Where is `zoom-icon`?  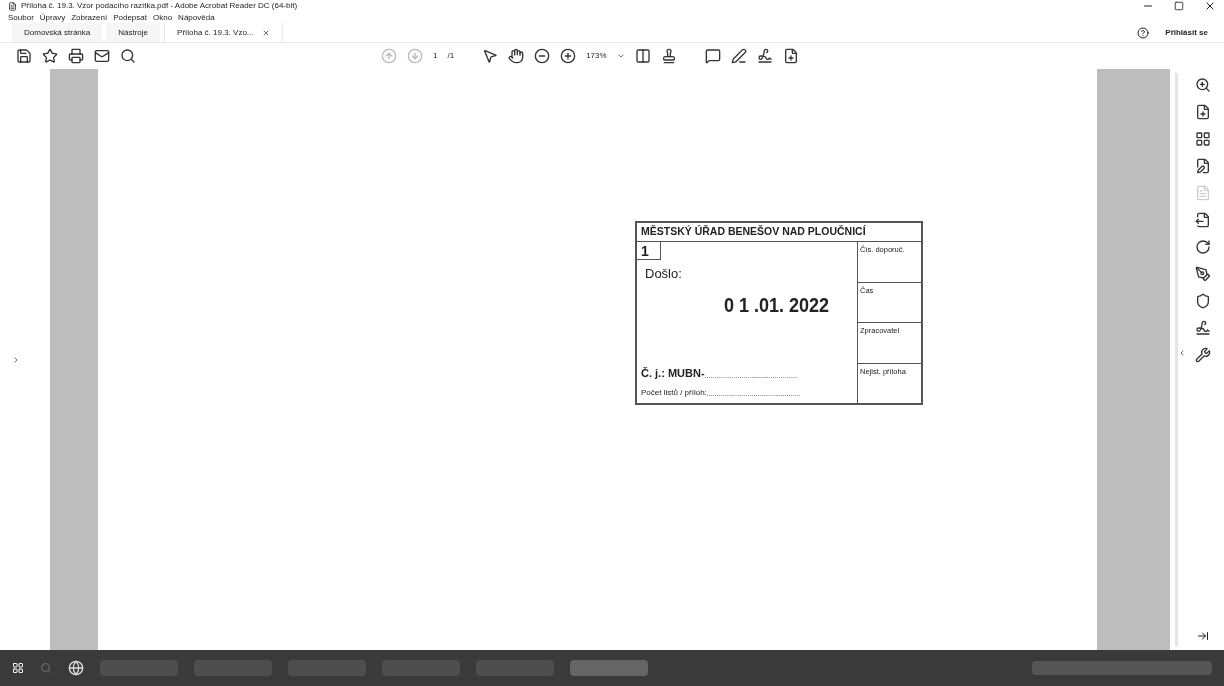 zoom-icon is located at coordinates (1203, 85).